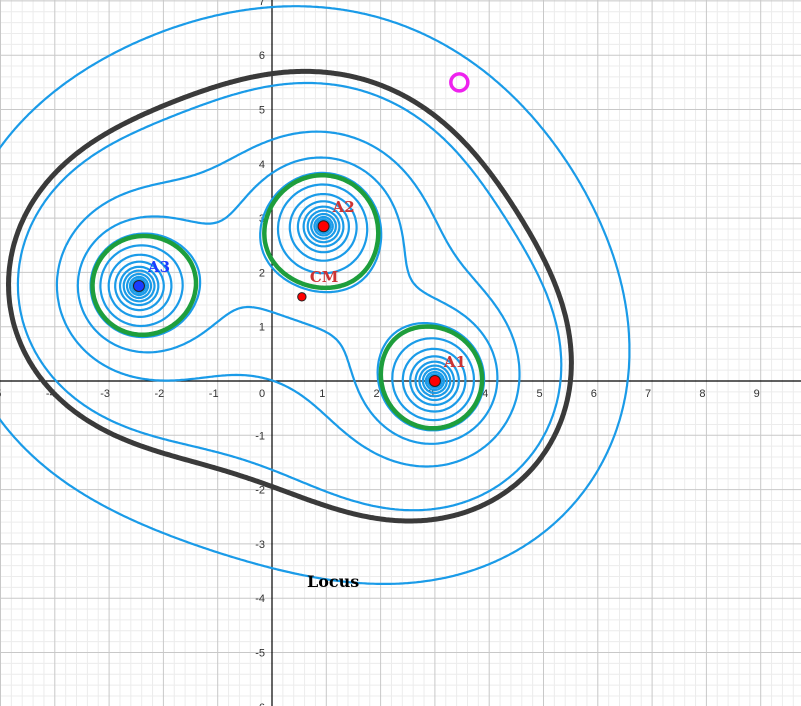 The height and width of the screenshot is (706, 801). What do you see at coordinates (262, 56) in the screenshot?
I see `y-tick-label: 6` at bounding box center [262, 56].